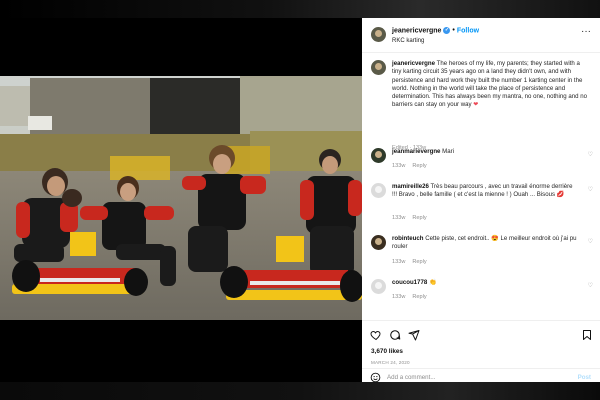  What do you see at coordinates (484, 152) in the screenshot?
I see `comment-text: jeanmarievergne Mari` at bounding box center [484, 152].